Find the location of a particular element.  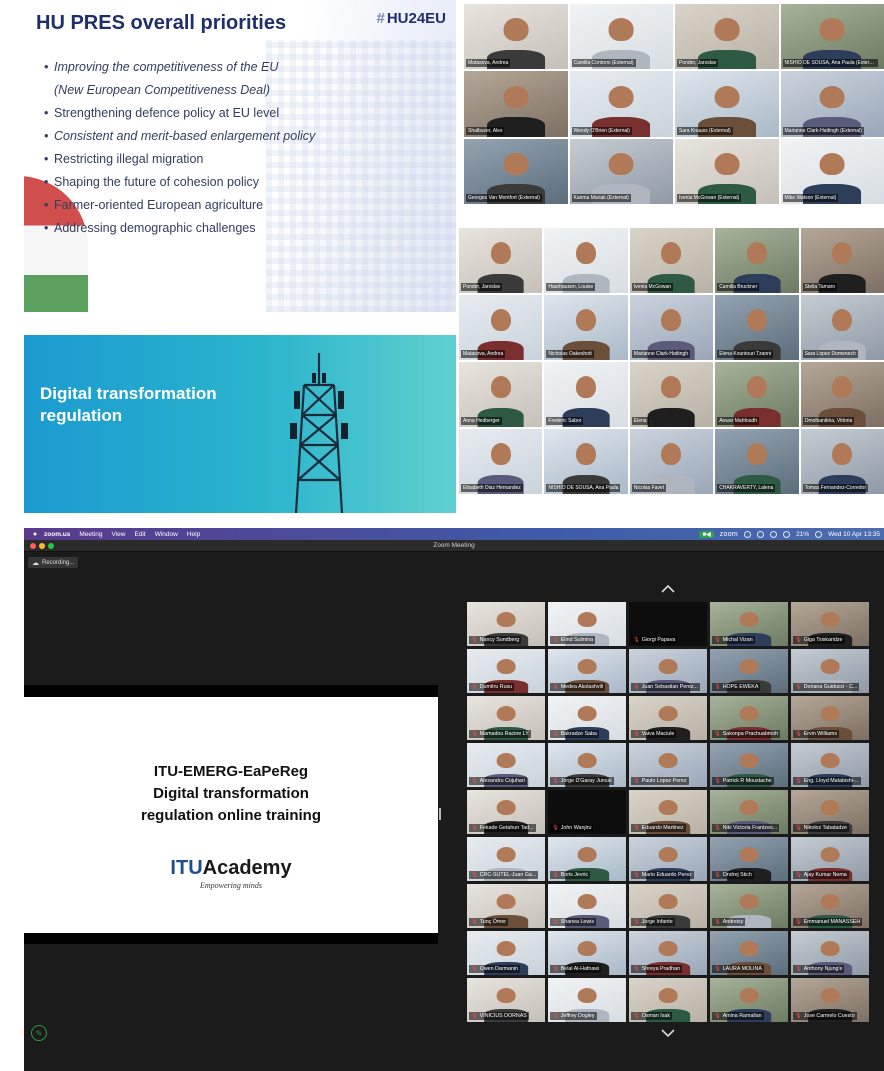

participant-video-tile: 🎙 Jorge Infante is located at coordinates (668, 906).